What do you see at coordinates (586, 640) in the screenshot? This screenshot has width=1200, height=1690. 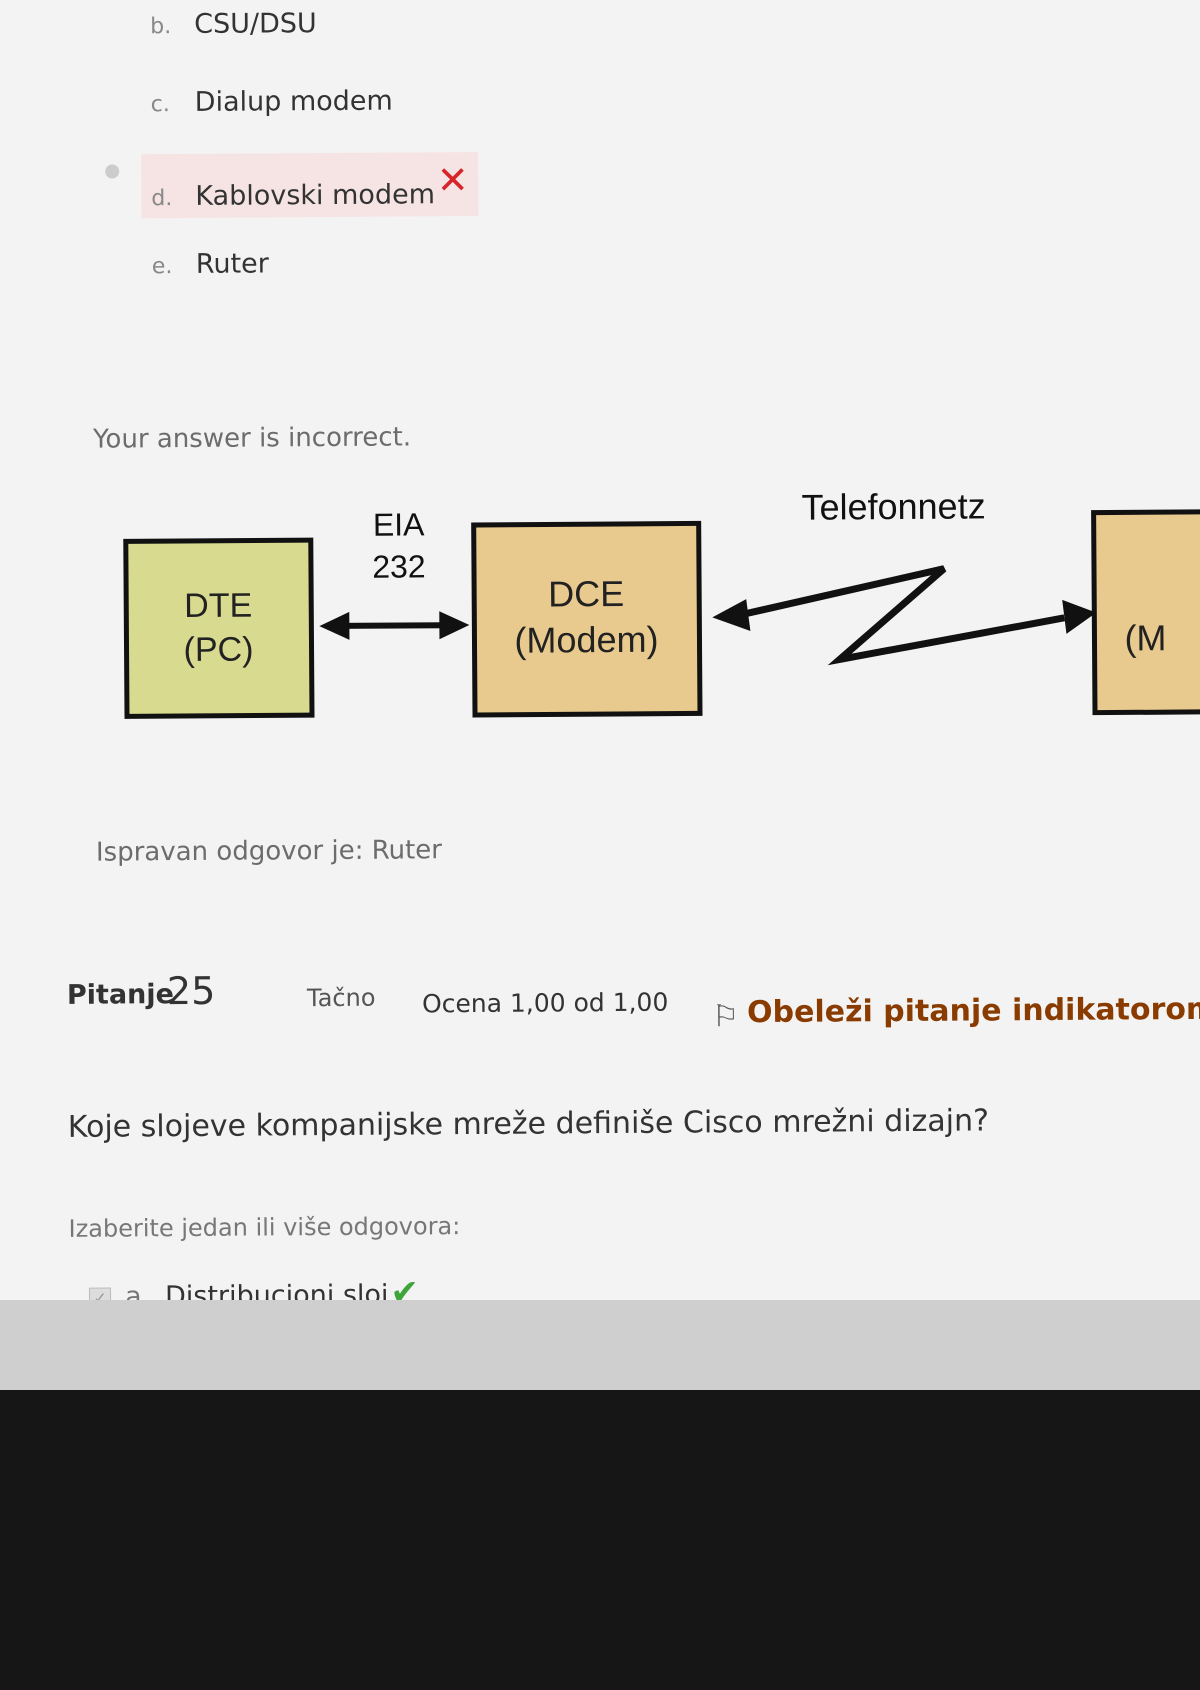 I see `dce-sublabel: (Modem)` at bounding box center [586, 640].